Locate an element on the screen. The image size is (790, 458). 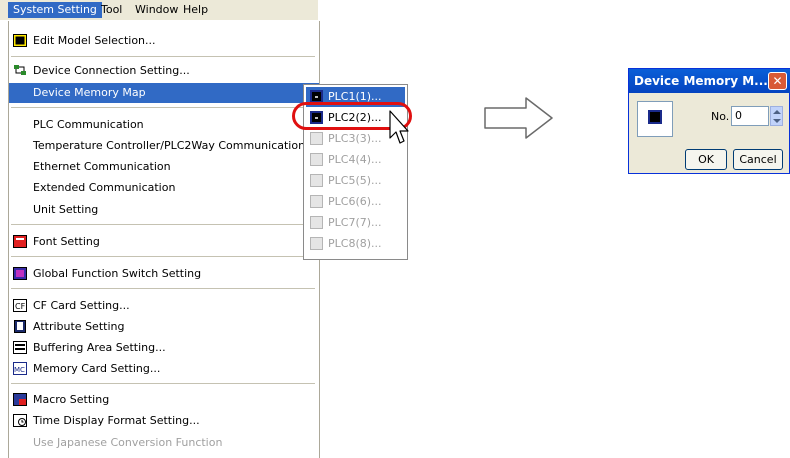
menu-item-unit-setting: Unit Setting is located at coordinates (164, 210).